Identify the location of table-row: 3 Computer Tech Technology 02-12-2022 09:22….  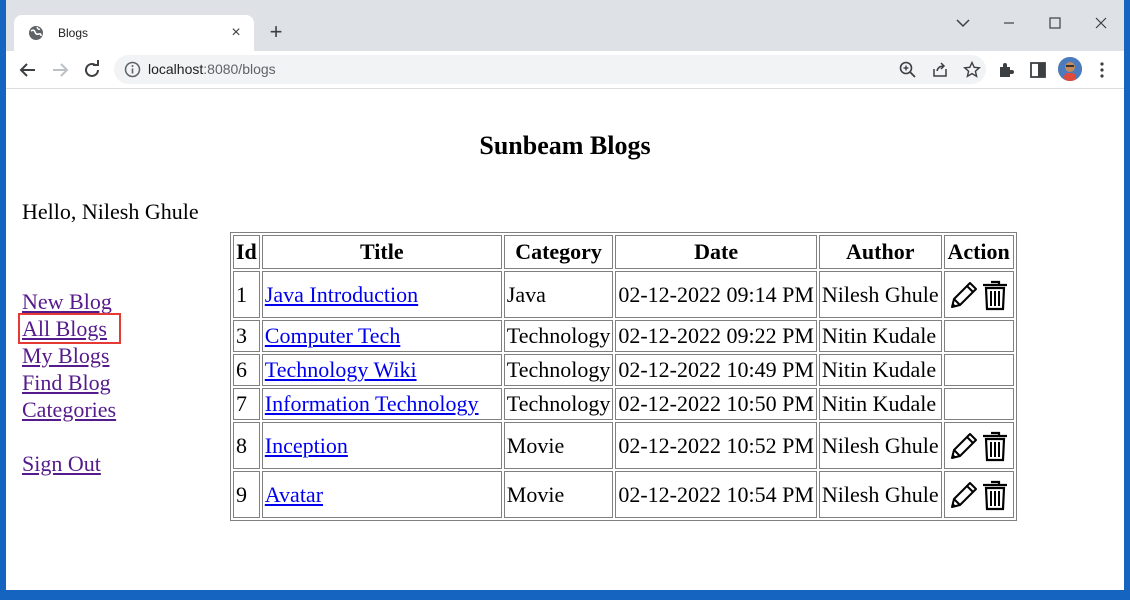
(623, 336).